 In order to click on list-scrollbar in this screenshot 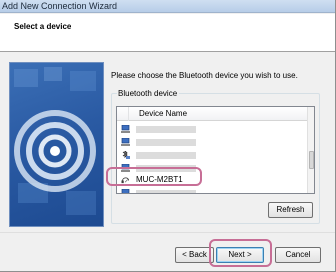, I will do `click(310, 150)`.